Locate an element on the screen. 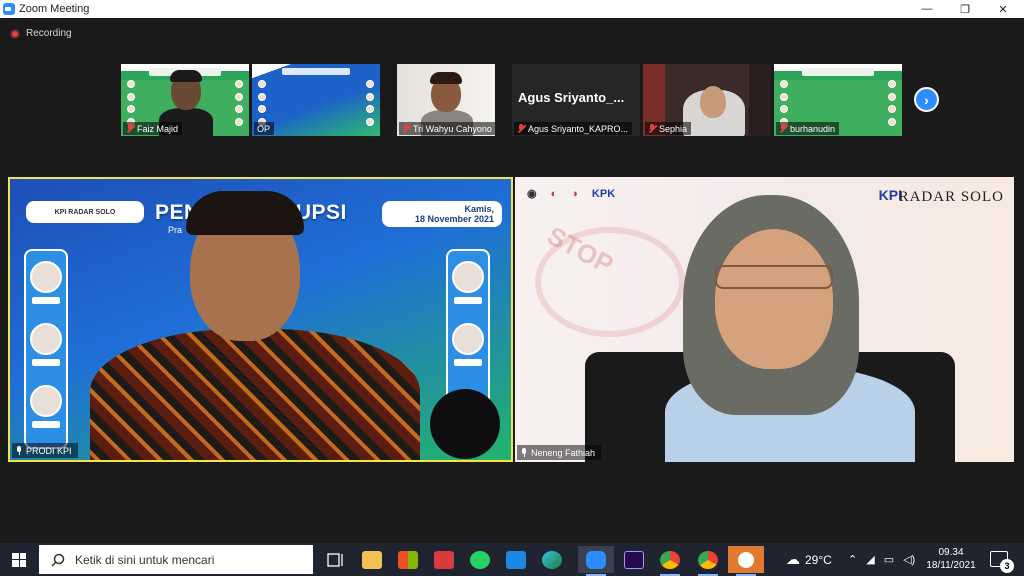 Image resolution: width=1024 pixels, height=576 pixels. person-hair is located at coordinates (446, 78).